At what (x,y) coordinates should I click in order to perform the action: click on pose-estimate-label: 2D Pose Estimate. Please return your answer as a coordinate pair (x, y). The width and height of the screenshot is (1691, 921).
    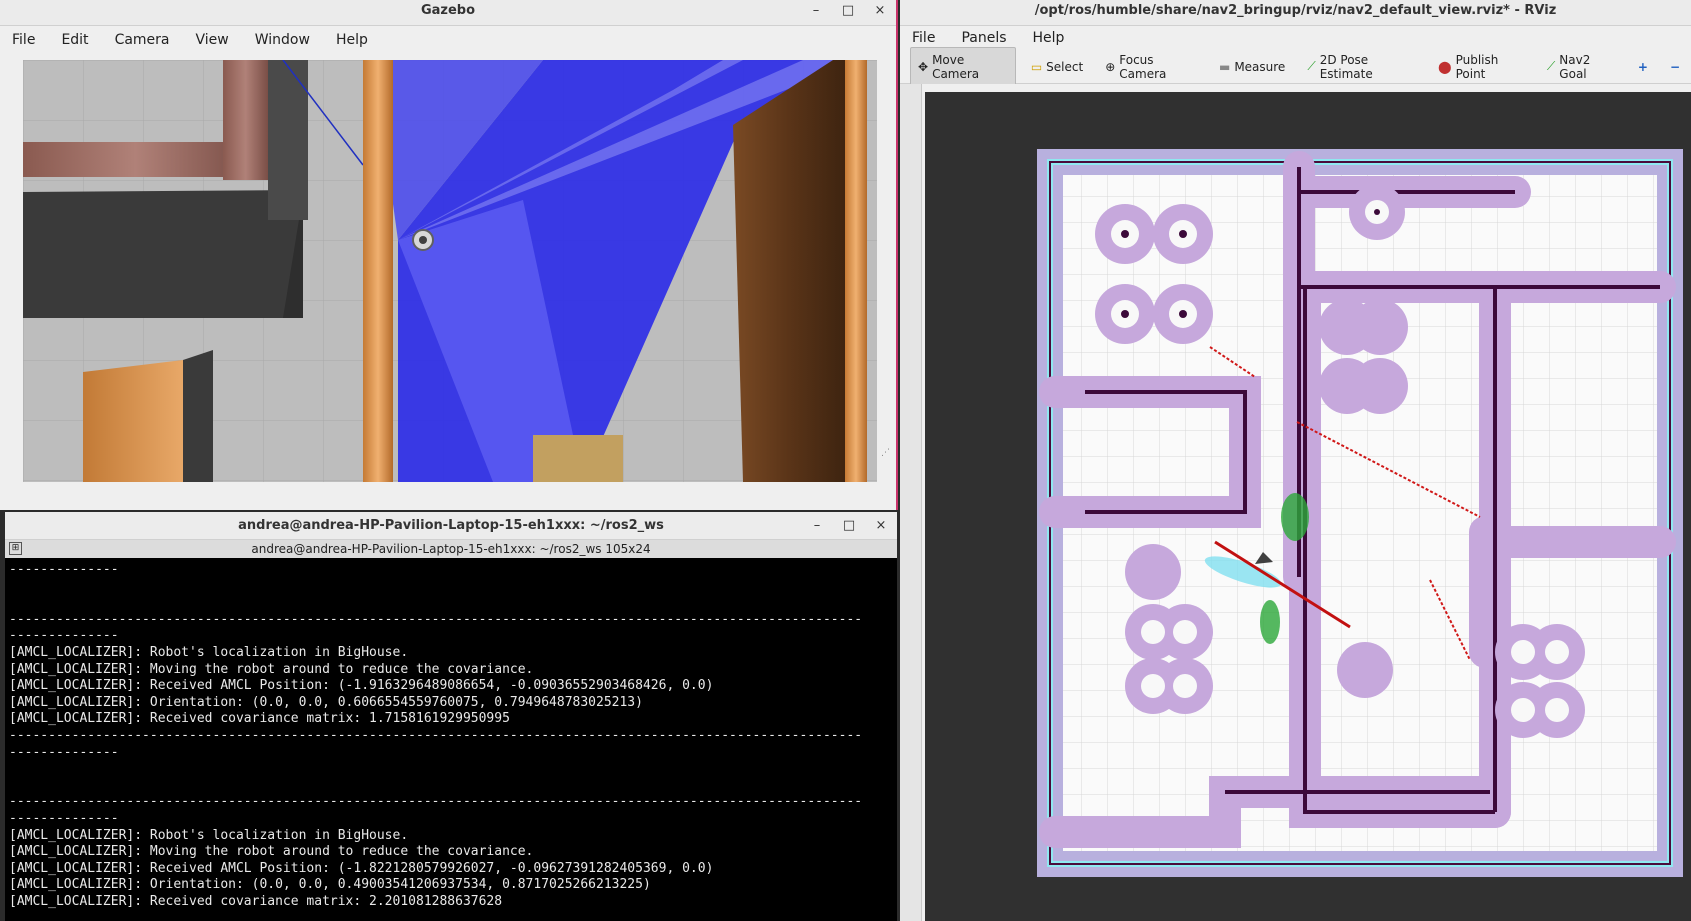
    Looking at the image, I should click on (1346, 66).